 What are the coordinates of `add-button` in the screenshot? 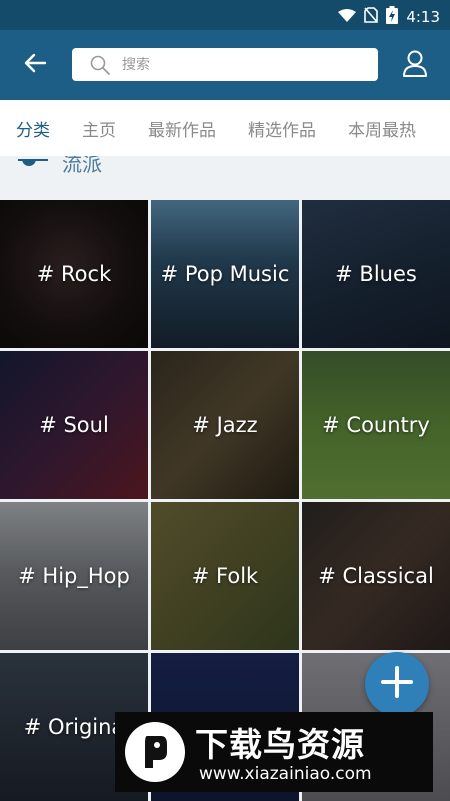 It's located at (397, 684).